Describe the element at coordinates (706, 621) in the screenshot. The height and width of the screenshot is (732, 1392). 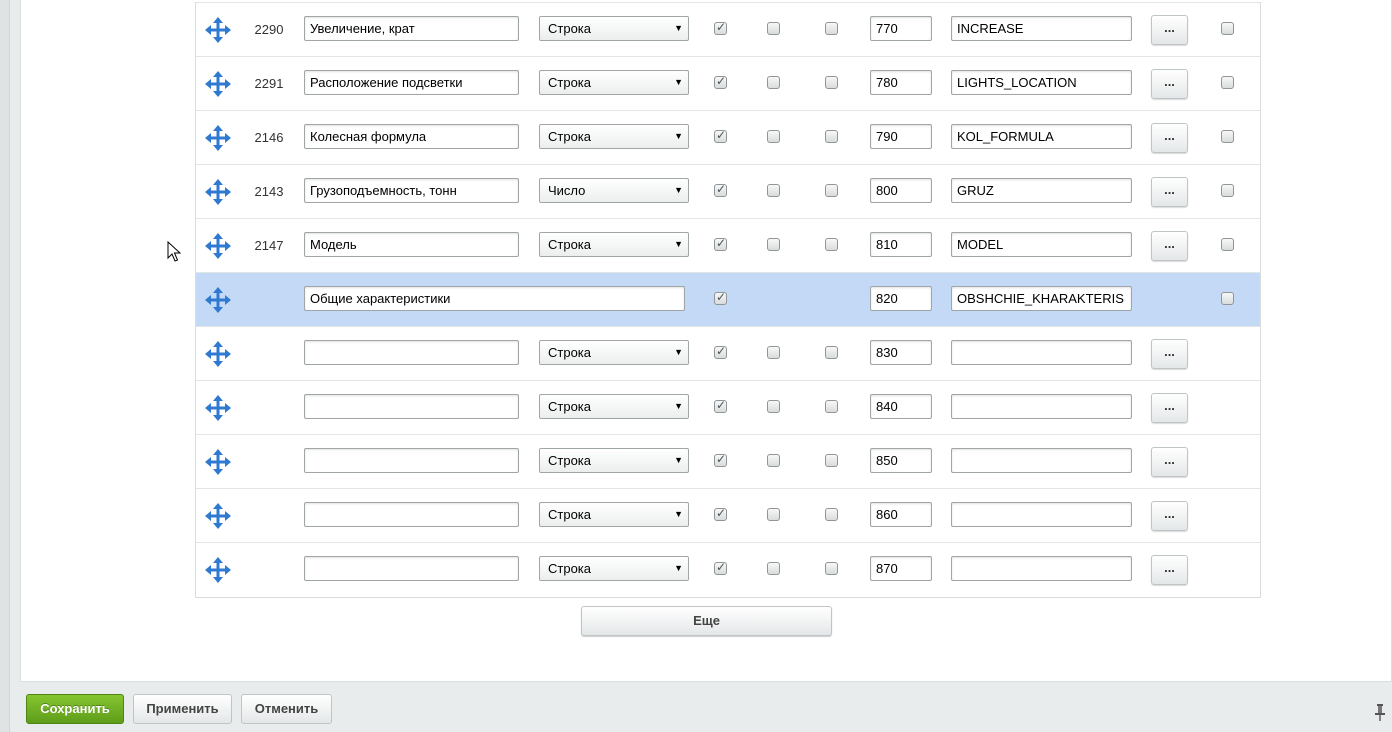
I see `more-button: Еще` at that location.